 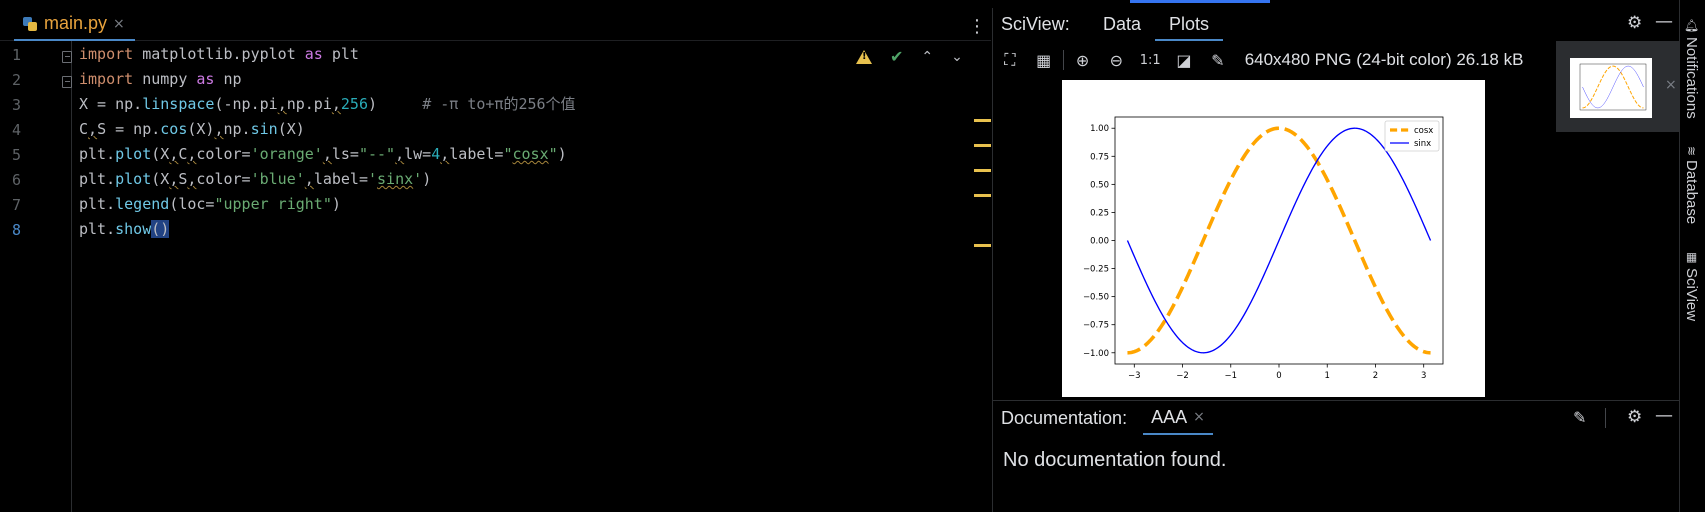 What do you see at coordinates (1230, 376) in the screenshot?
I see `x-tick-label: −1` at bounding box center [1230, 376].